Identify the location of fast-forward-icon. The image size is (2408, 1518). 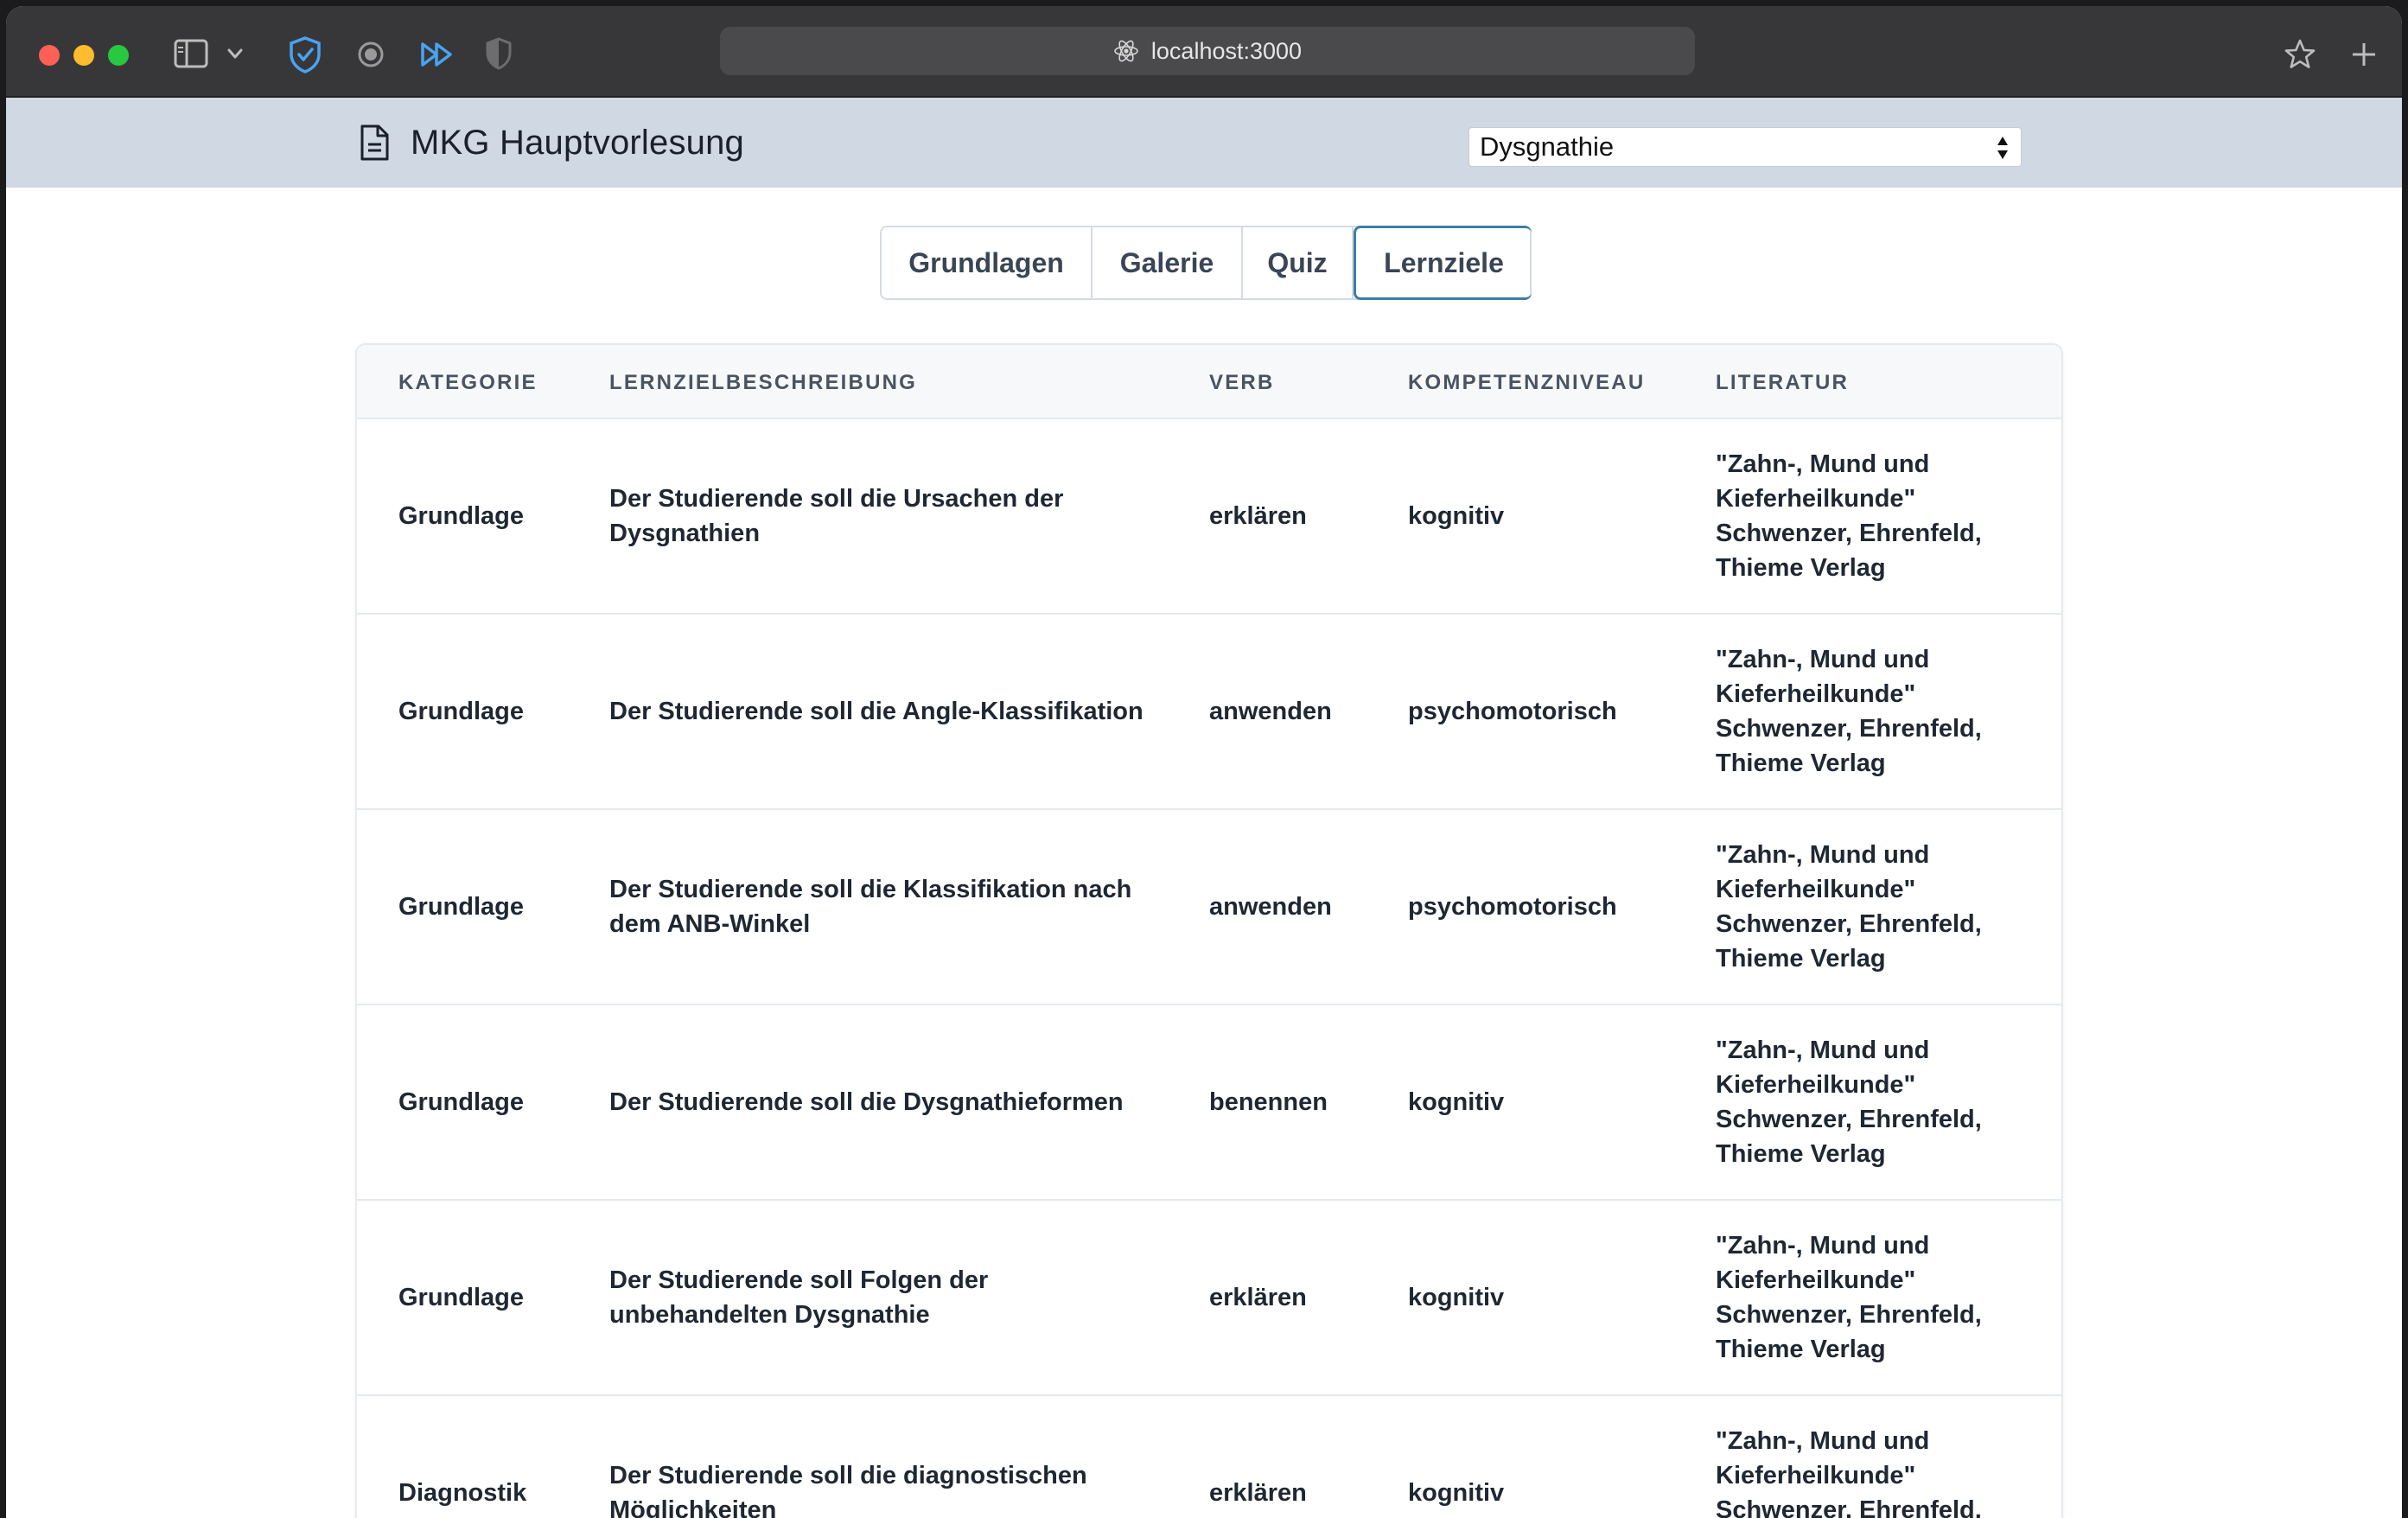
(437, 54).